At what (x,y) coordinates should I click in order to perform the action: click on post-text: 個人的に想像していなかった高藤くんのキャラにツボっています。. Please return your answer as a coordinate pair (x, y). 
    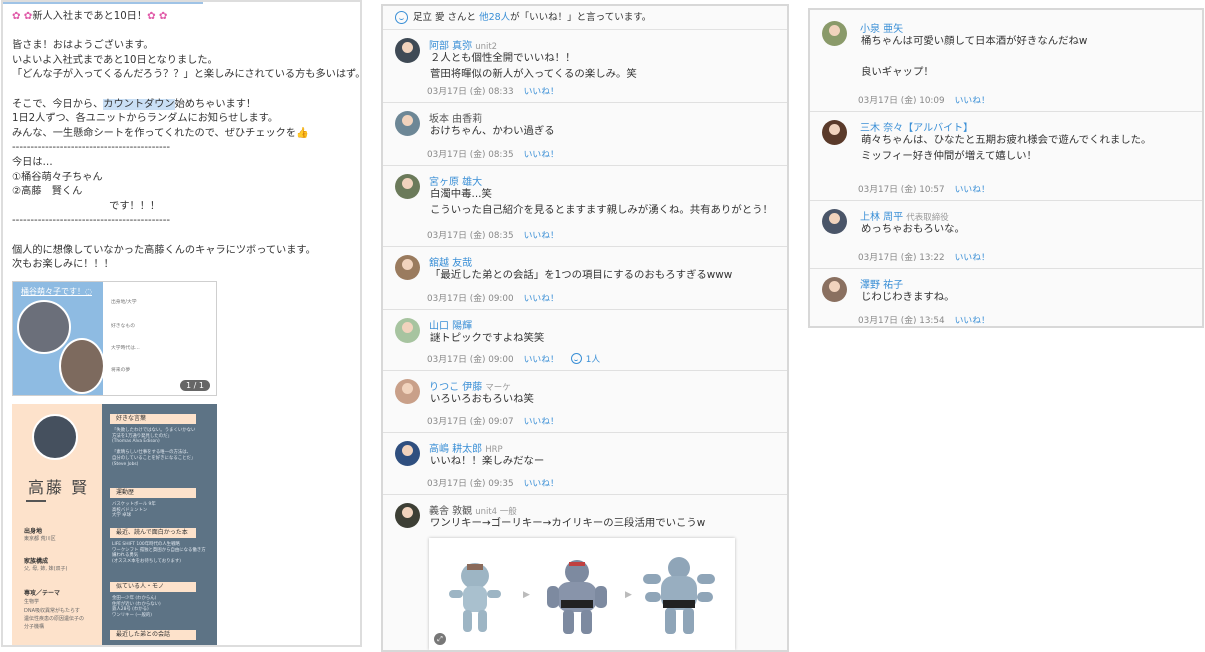
    Looking at the image, I should click on (164, 250).